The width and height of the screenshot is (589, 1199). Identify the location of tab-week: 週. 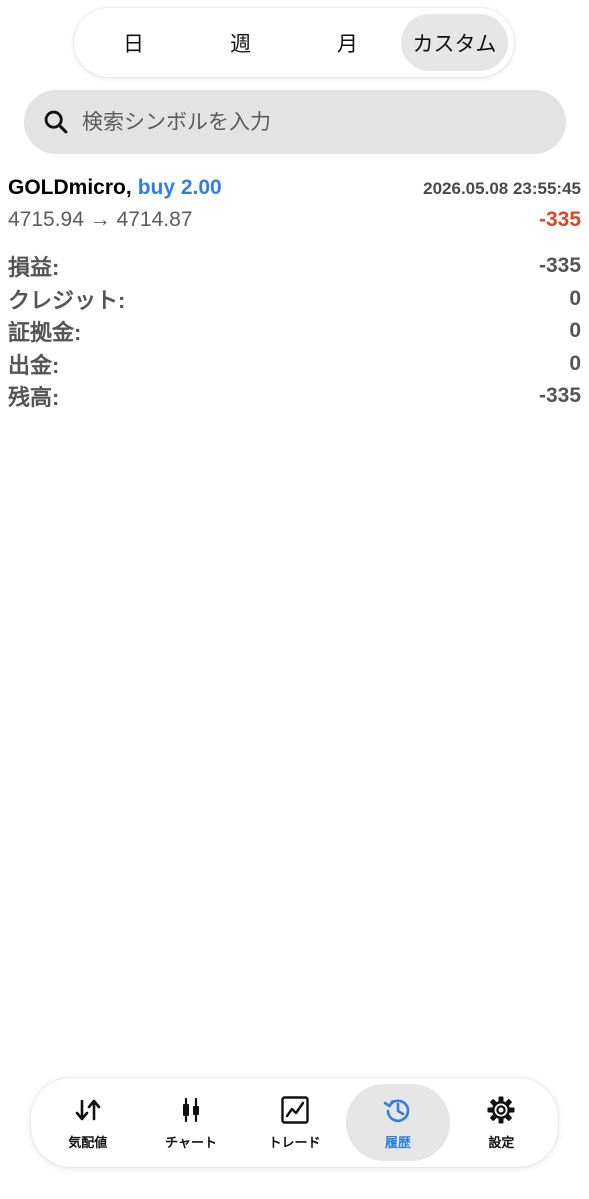
(240, 42).